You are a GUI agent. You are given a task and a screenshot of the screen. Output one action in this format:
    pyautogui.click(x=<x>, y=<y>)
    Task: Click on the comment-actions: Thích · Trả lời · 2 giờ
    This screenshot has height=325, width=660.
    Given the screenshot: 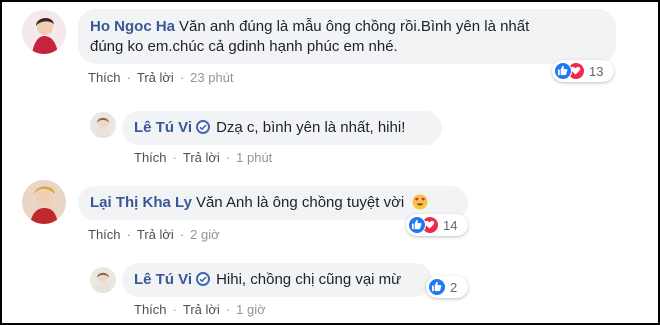 What is the action you would take?
    pyautogui.click(x=154, y=234)
    